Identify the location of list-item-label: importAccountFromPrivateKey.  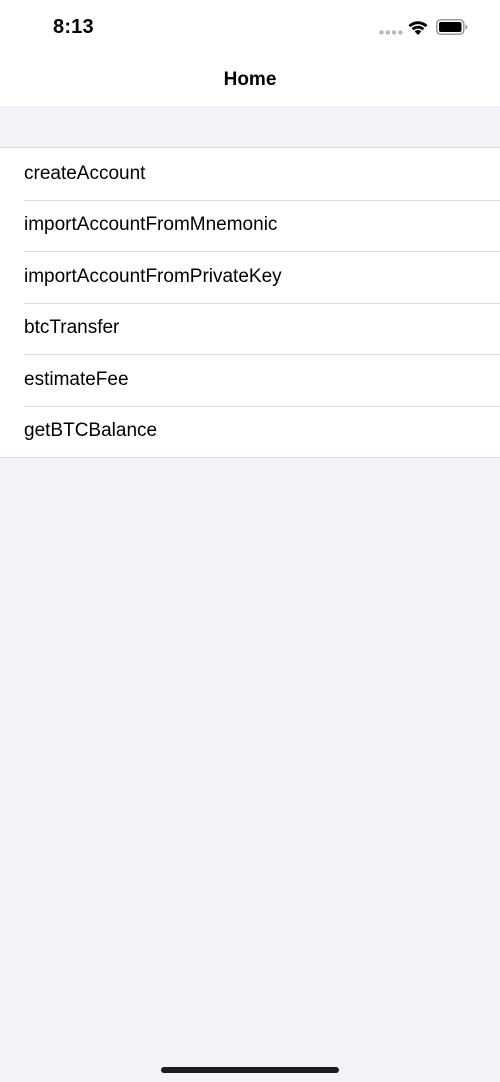
(153, 276).